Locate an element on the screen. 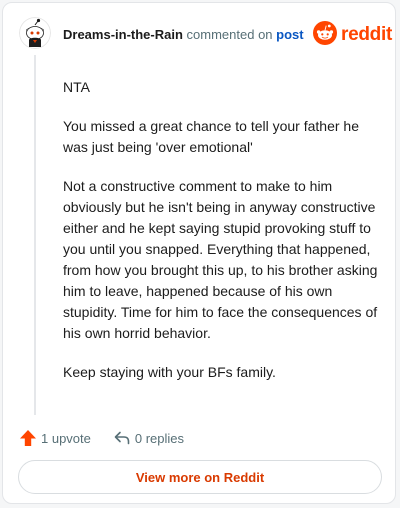  replies-button: 0 replies is located at coordinates (148, 438).